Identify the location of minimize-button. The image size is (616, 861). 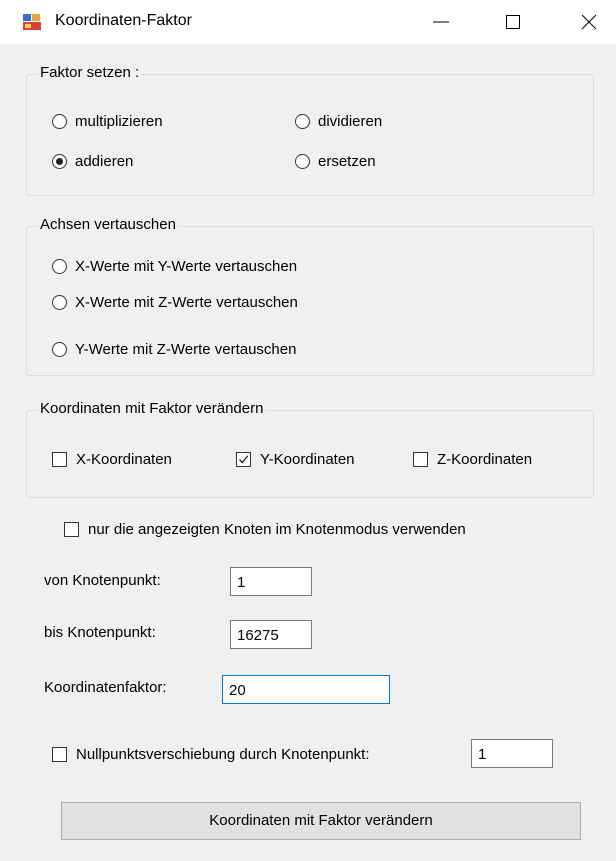
(441, 22).